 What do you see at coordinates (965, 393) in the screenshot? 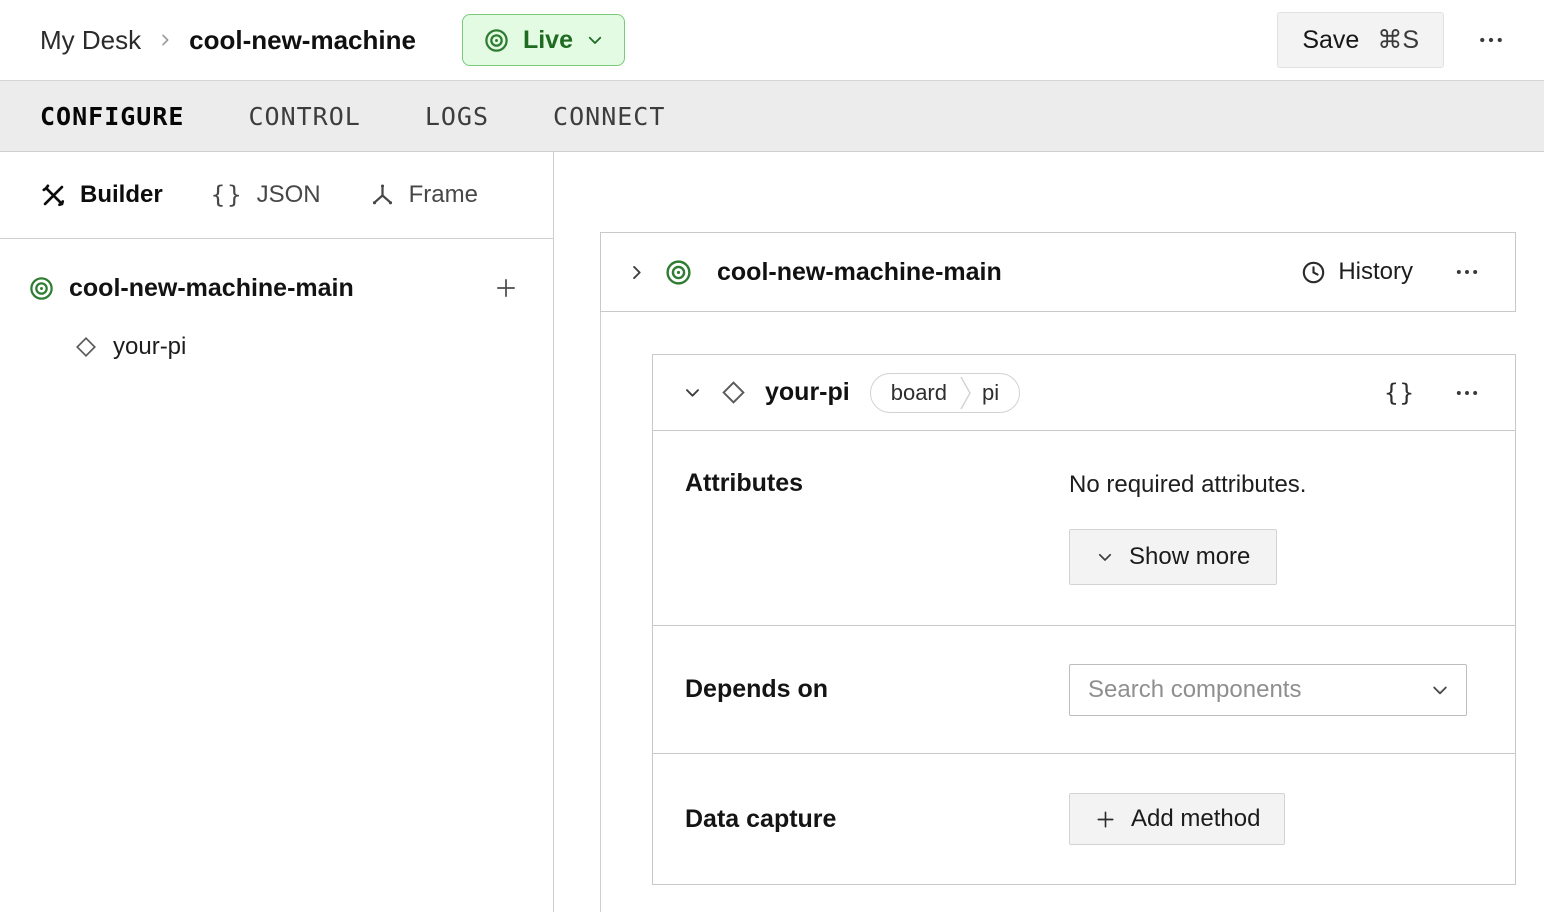
I see `badge-separator-chevron` at bounding box center [965, 393].